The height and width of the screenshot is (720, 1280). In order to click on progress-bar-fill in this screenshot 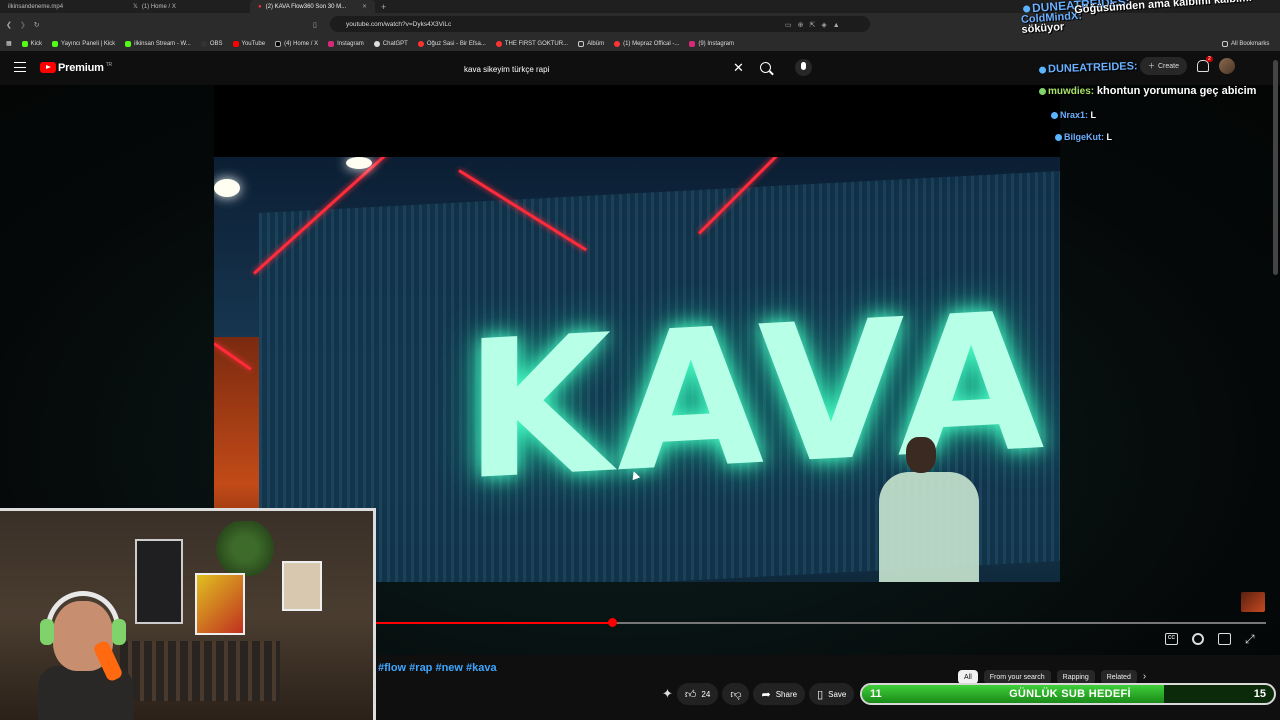, I will do `click(494, 623)`.